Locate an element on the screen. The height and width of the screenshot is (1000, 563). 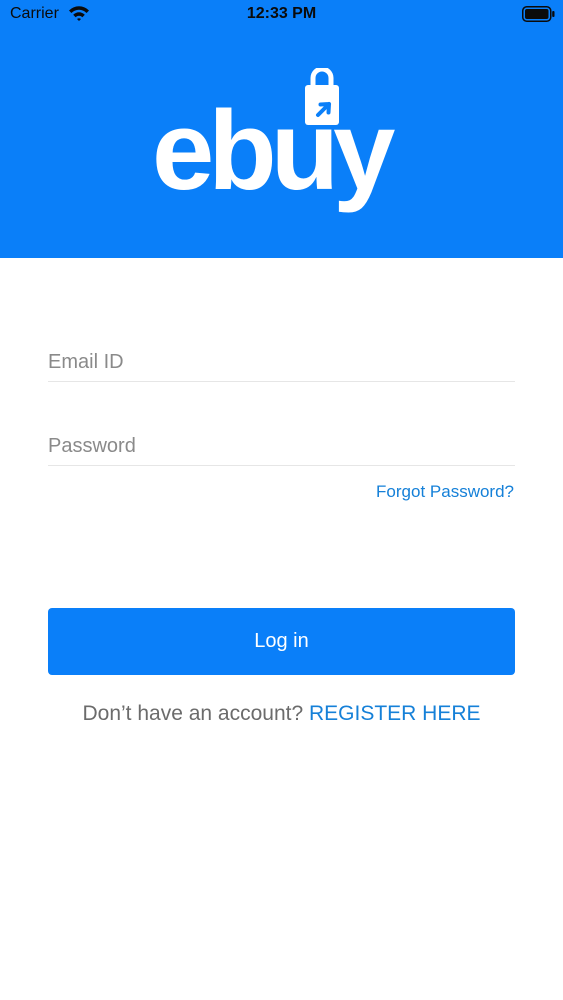
shopping-bag-icon is located at coordinates (322, 96).